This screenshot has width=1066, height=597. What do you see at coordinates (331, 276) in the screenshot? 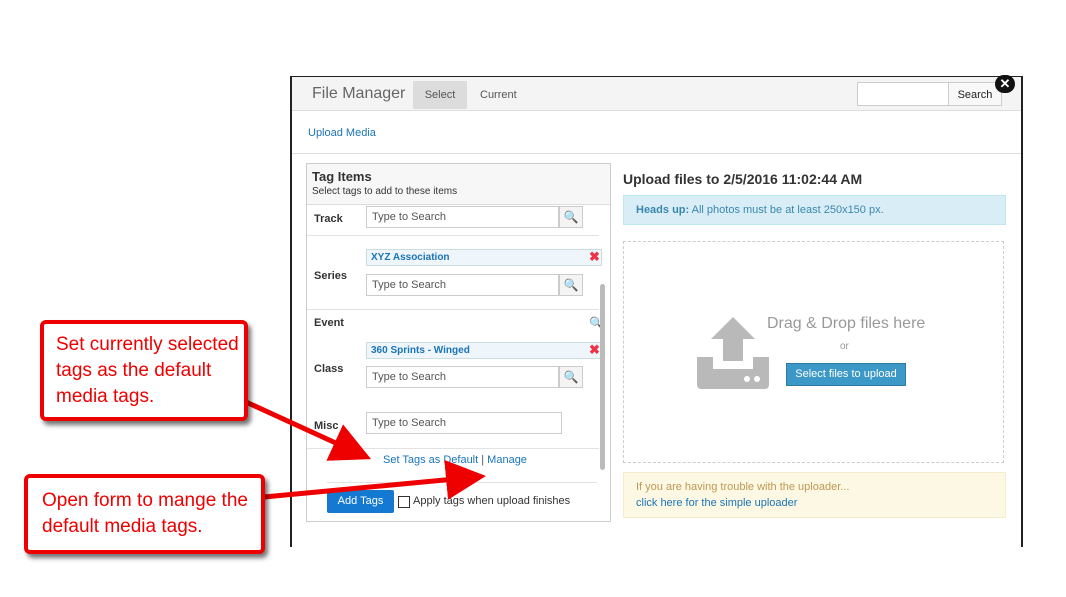
I see `series-label: Series` at bounding box center [331, 276].